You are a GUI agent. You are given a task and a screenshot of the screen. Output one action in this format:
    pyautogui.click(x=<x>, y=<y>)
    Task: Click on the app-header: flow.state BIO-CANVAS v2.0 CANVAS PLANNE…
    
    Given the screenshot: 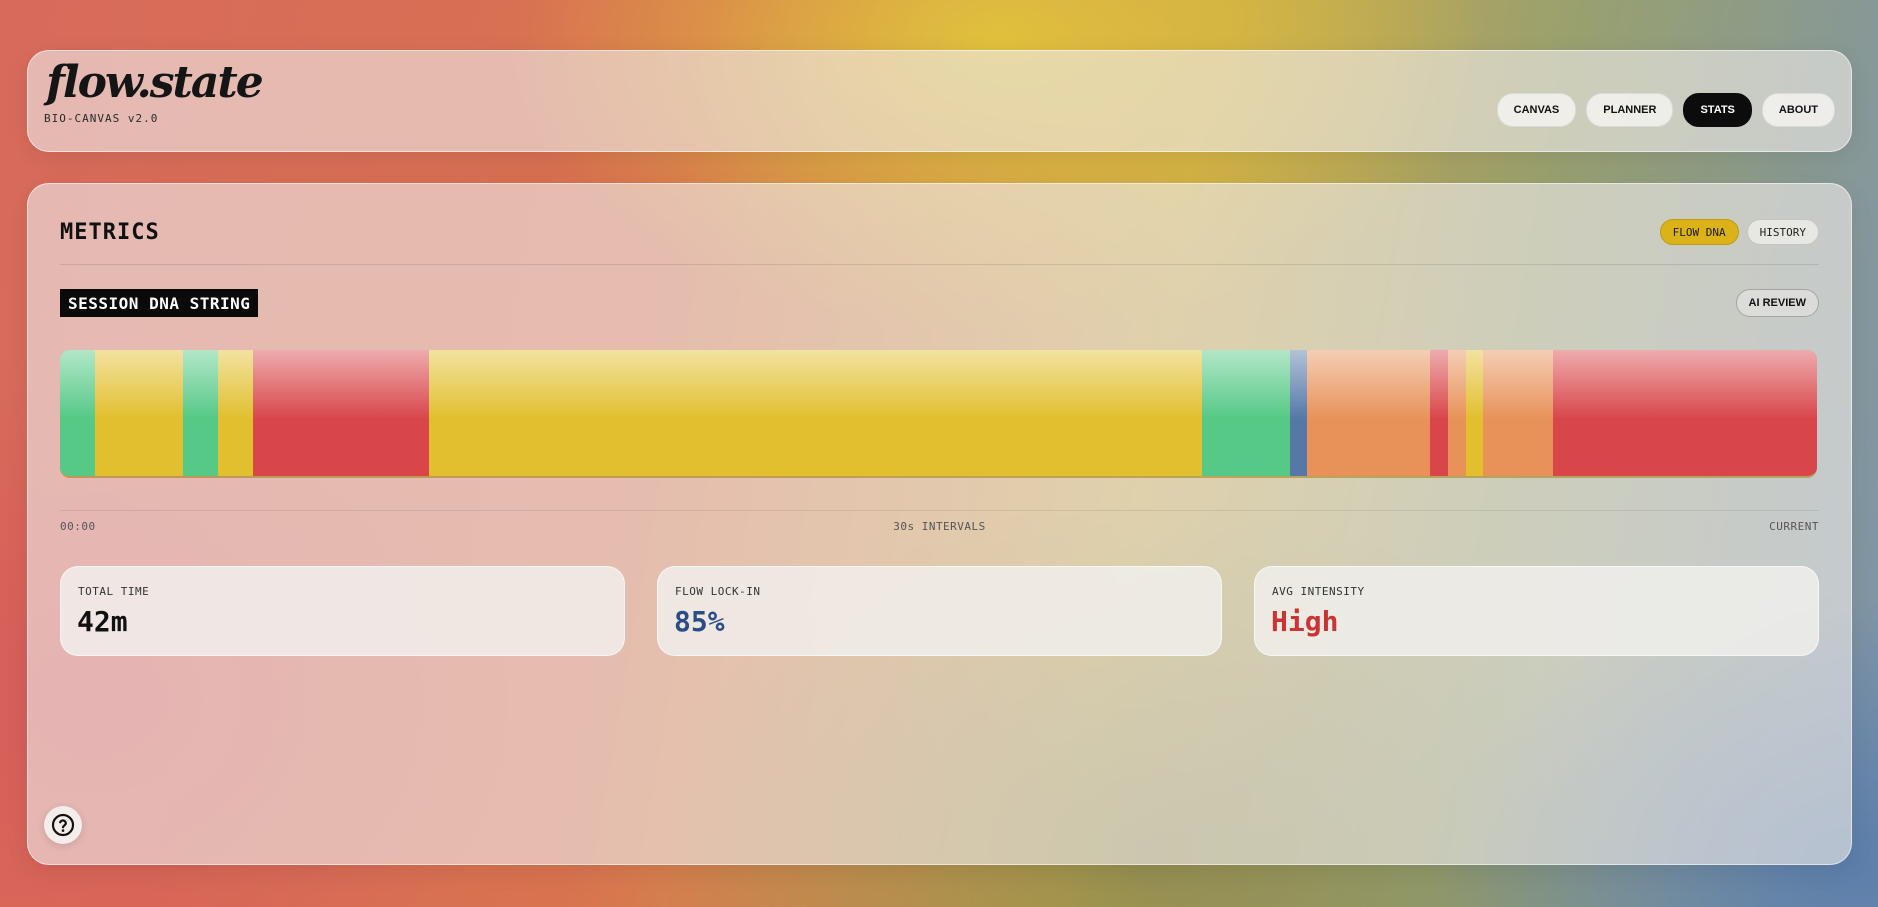 What is the action you would take?
    pyautogui.click(x=939, y=101)
    